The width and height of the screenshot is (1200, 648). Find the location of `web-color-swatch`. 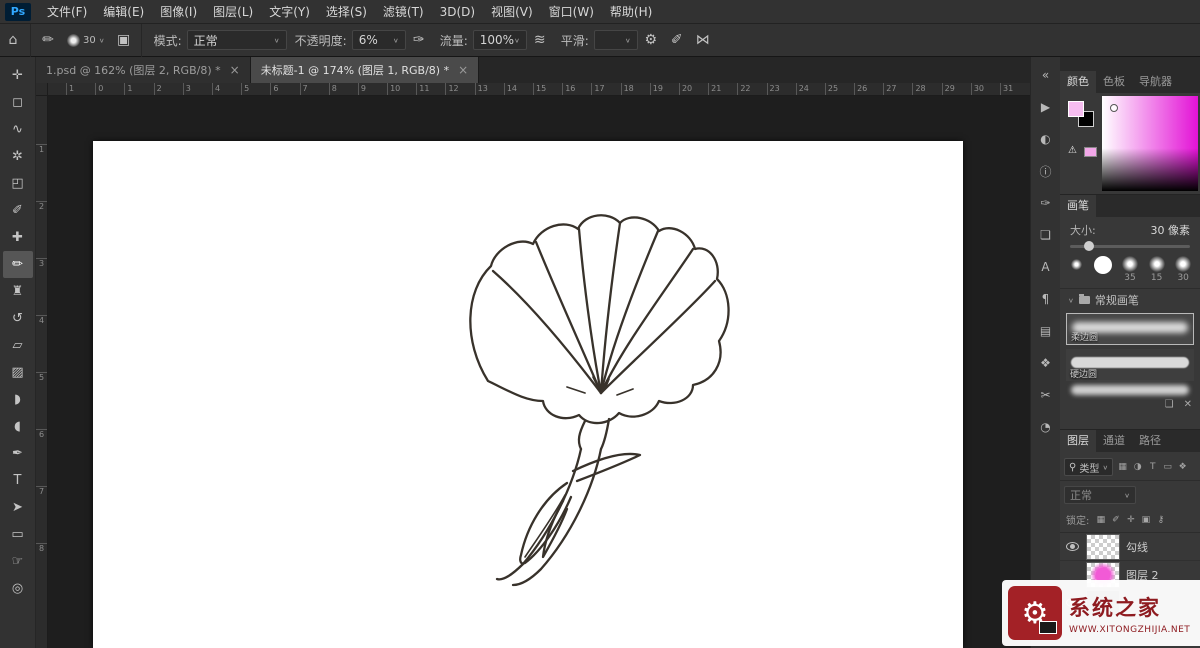

web-color-swatch is located at coordinates (1090, 152).